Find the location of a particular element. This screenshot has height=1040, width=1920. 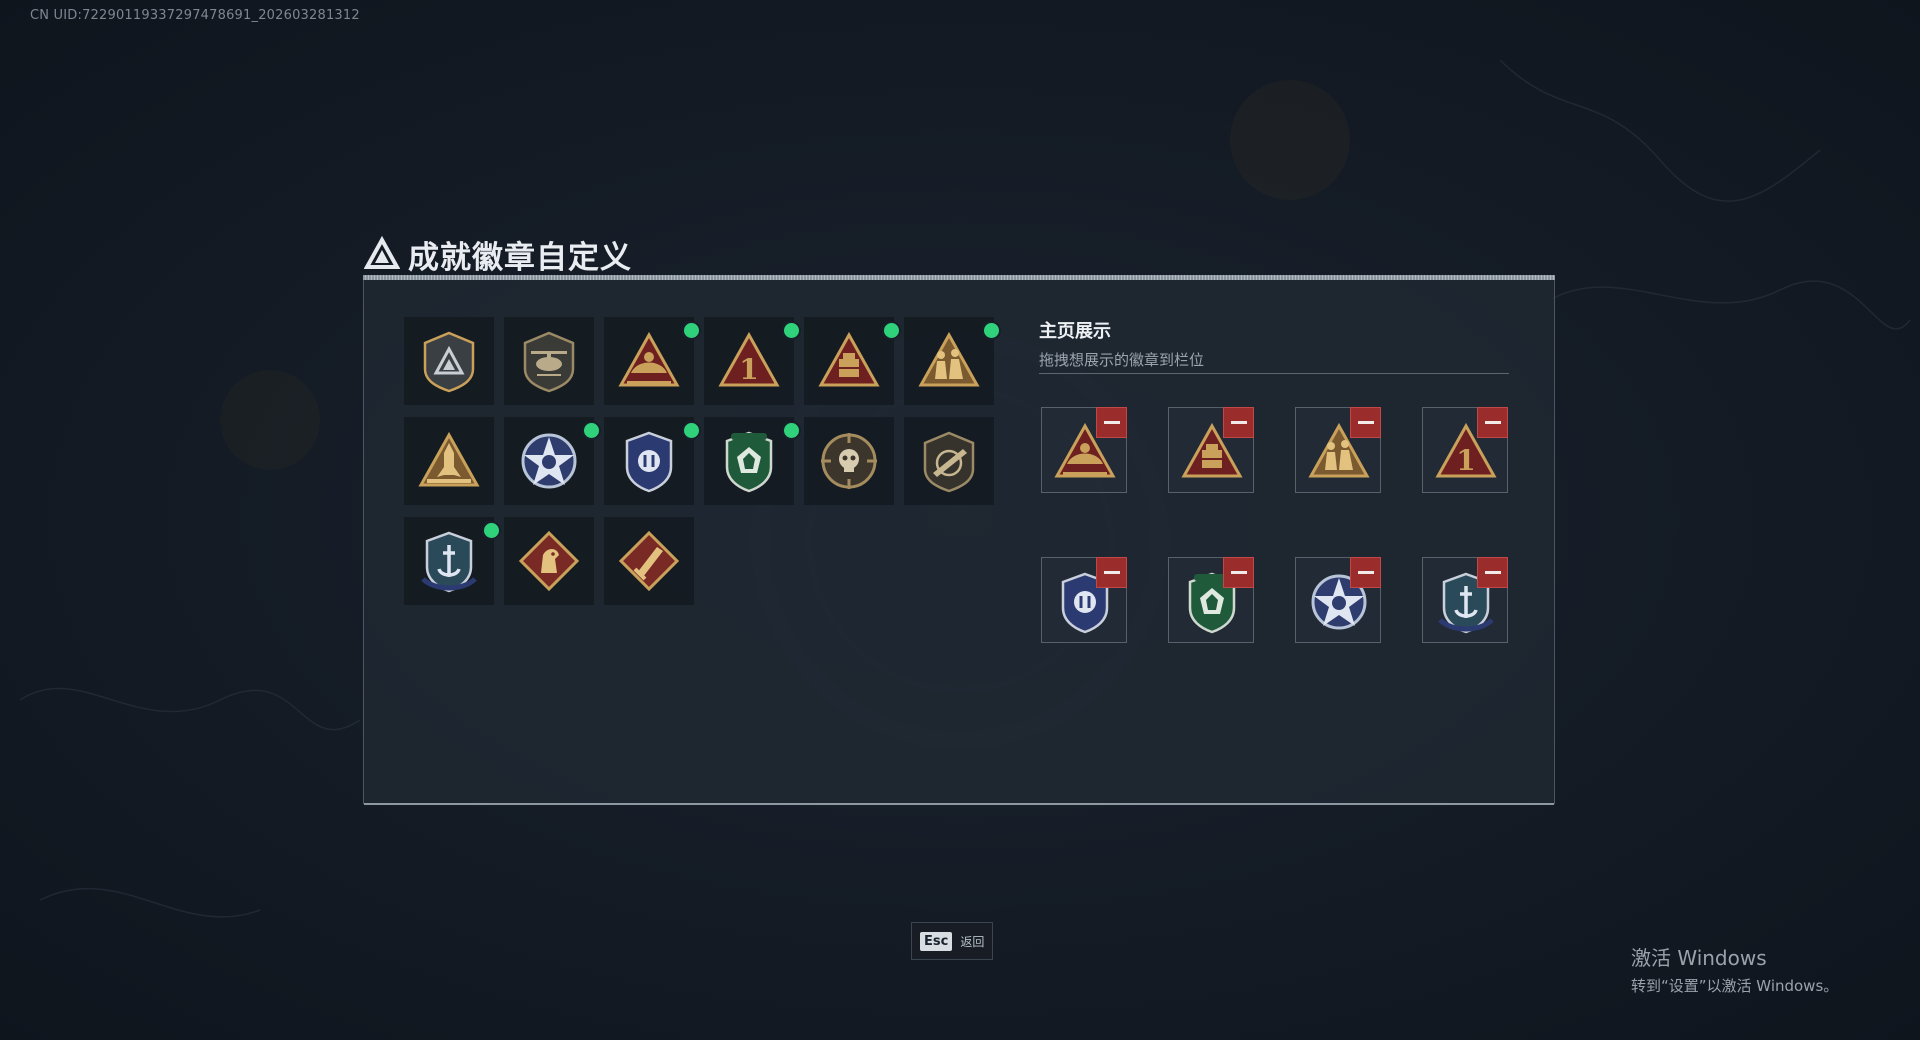

rocket-triangle-icon is located at coordinates (449, 459).